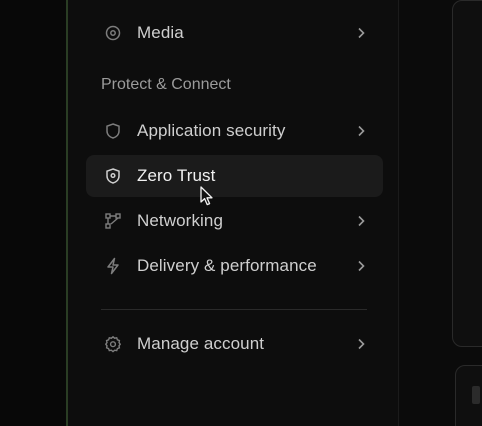  I want to click on sidebar-item-label: Zero Trust, so click(176, 175).